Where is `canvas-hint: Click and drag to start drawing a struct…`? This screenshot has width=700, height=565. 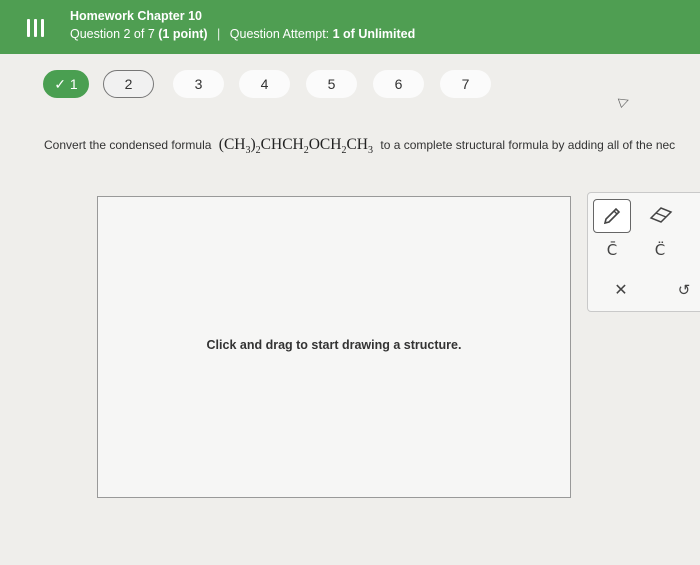
canvas-hint: Click and drag to start drawing a struct… is located at coordinates (334, 345).